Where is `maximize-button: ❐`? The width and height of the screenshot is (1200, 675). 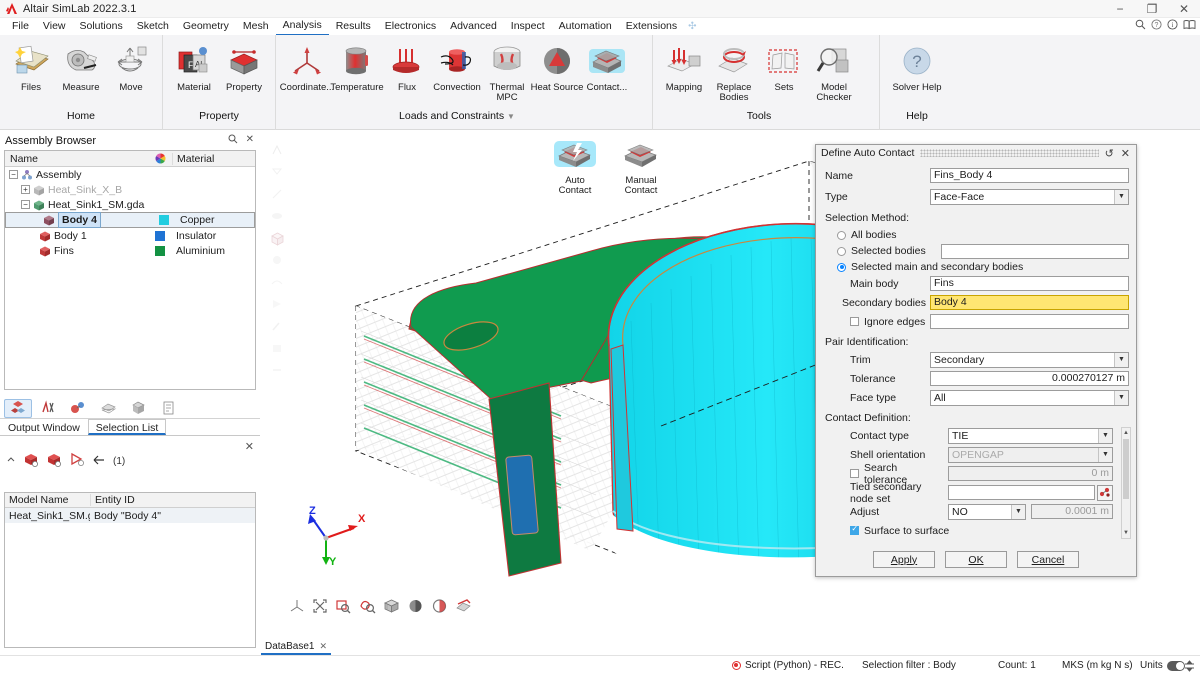 maximize-button: ❐ is located at coordinates (1152, 9).